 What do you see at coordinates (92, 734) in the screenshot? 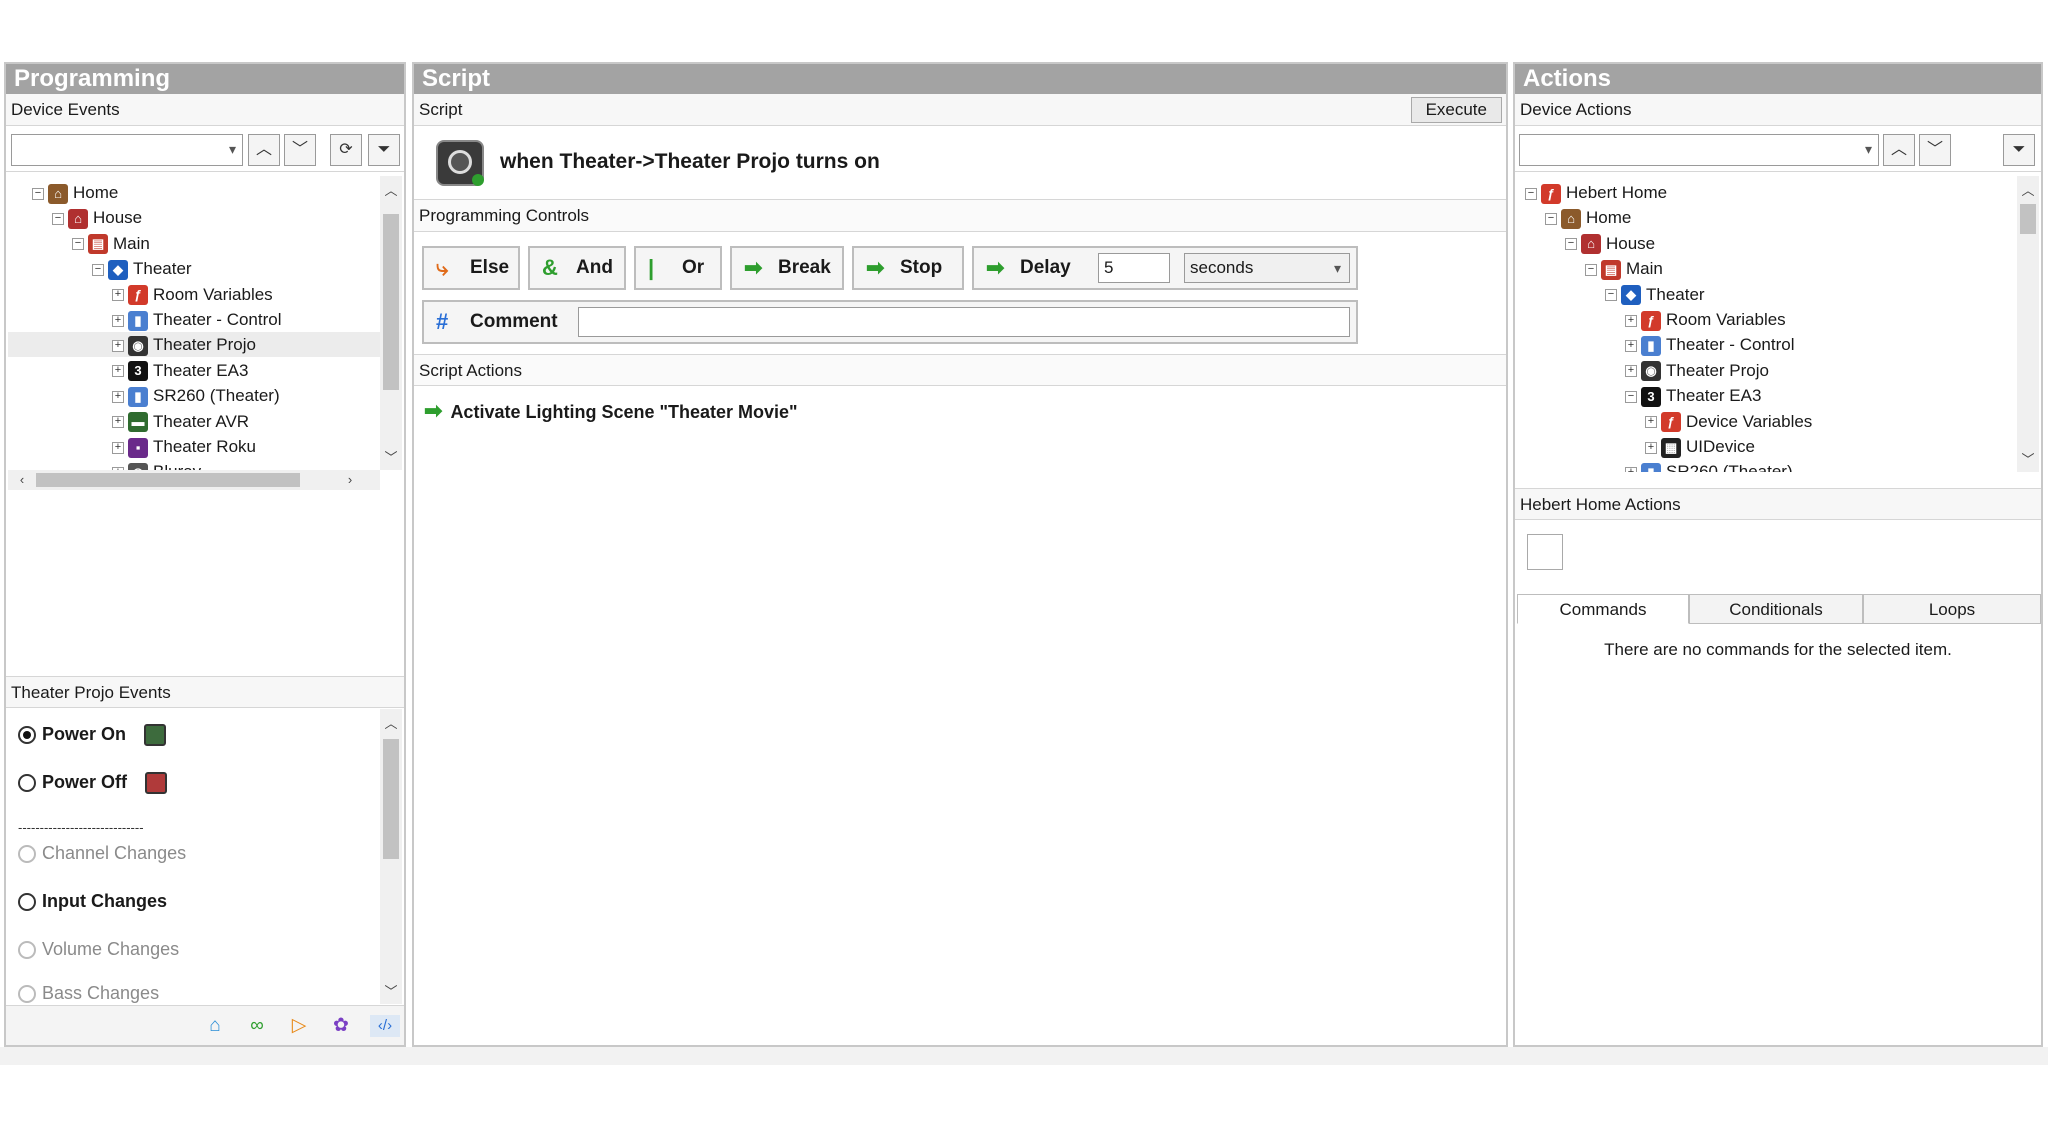
I see `event-option: Power On` at bounding box center [92, 734].